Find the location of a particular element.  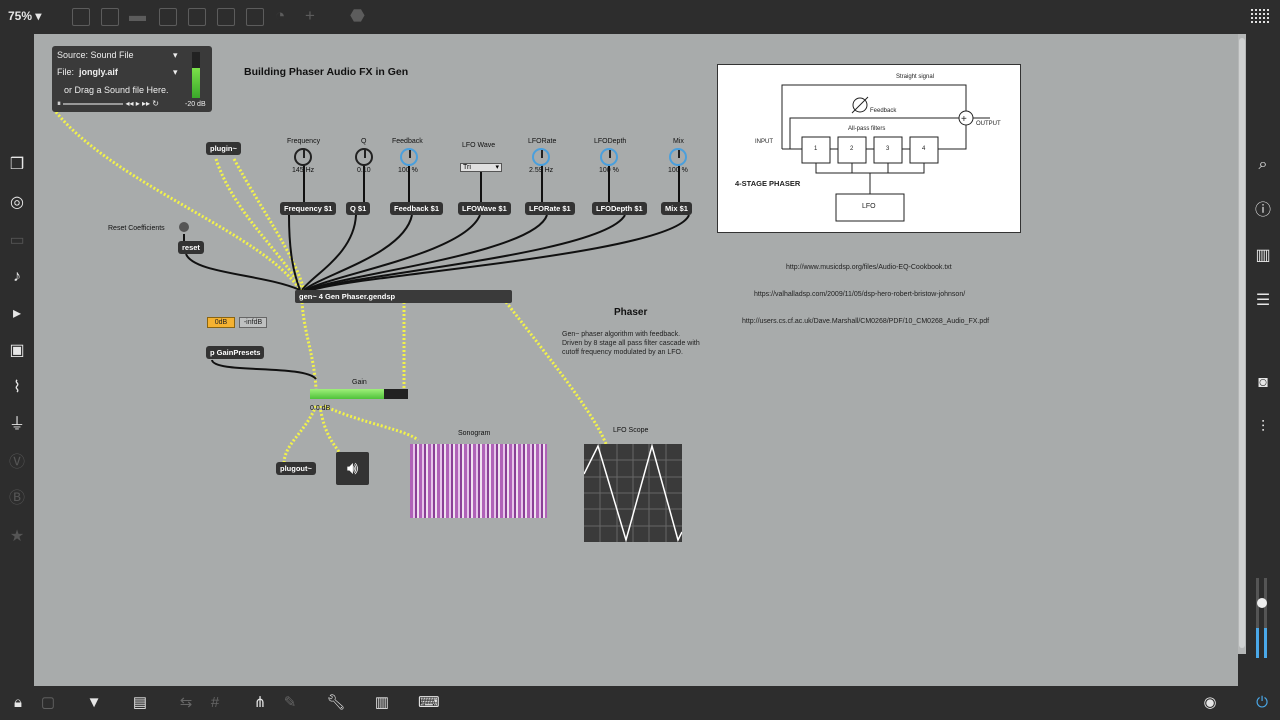

power-icon: ⏻ is located at coordinates (1262, 703).